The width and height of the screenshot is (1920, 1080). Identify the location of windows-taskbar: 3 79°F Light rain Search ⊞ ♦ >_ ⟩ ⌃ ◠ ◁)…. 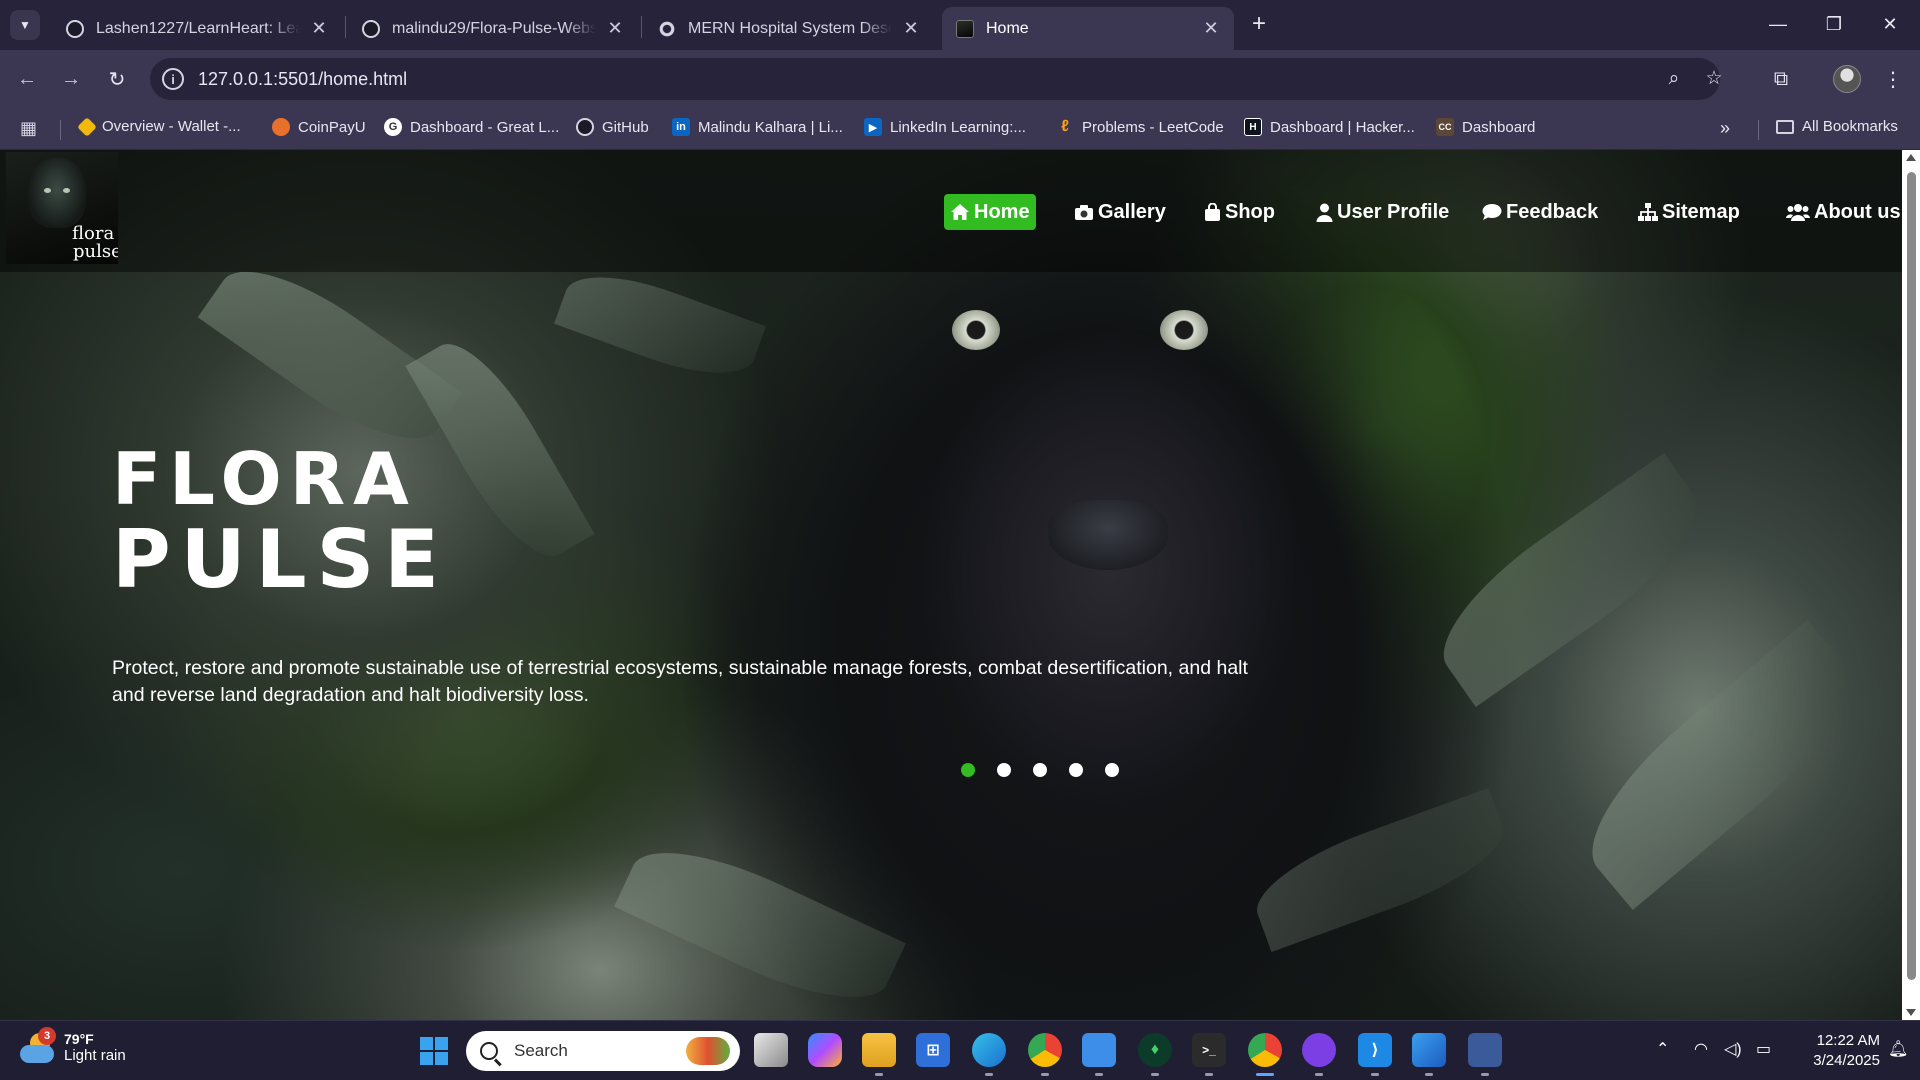
(960, 1050).